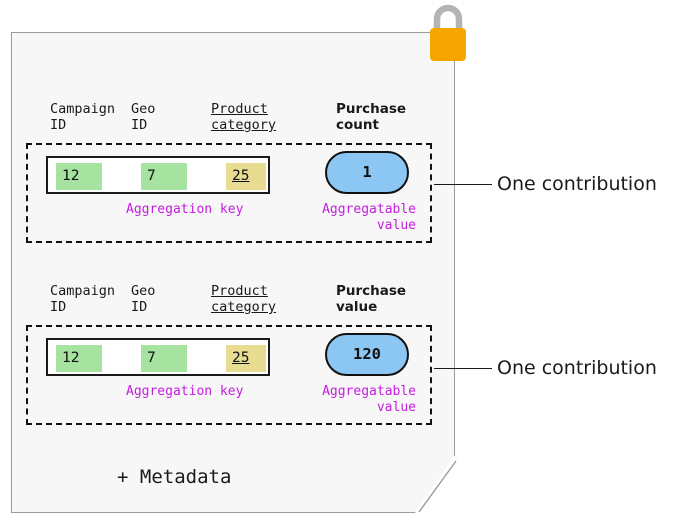 Image resolution: width=700 pixels, height=524 pixels. I want to click on header-purchase-count: Purchase count, so click(371, 117).